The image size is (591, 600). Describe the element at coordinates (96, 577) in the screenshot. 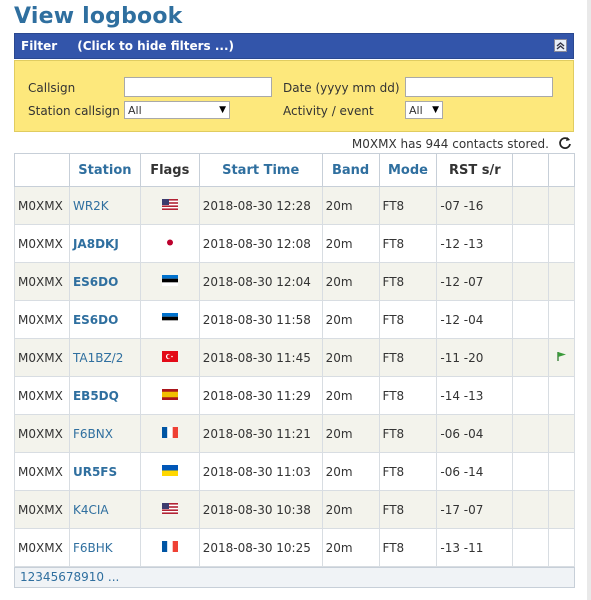

I see `pagination-page-10: 10` at that location.